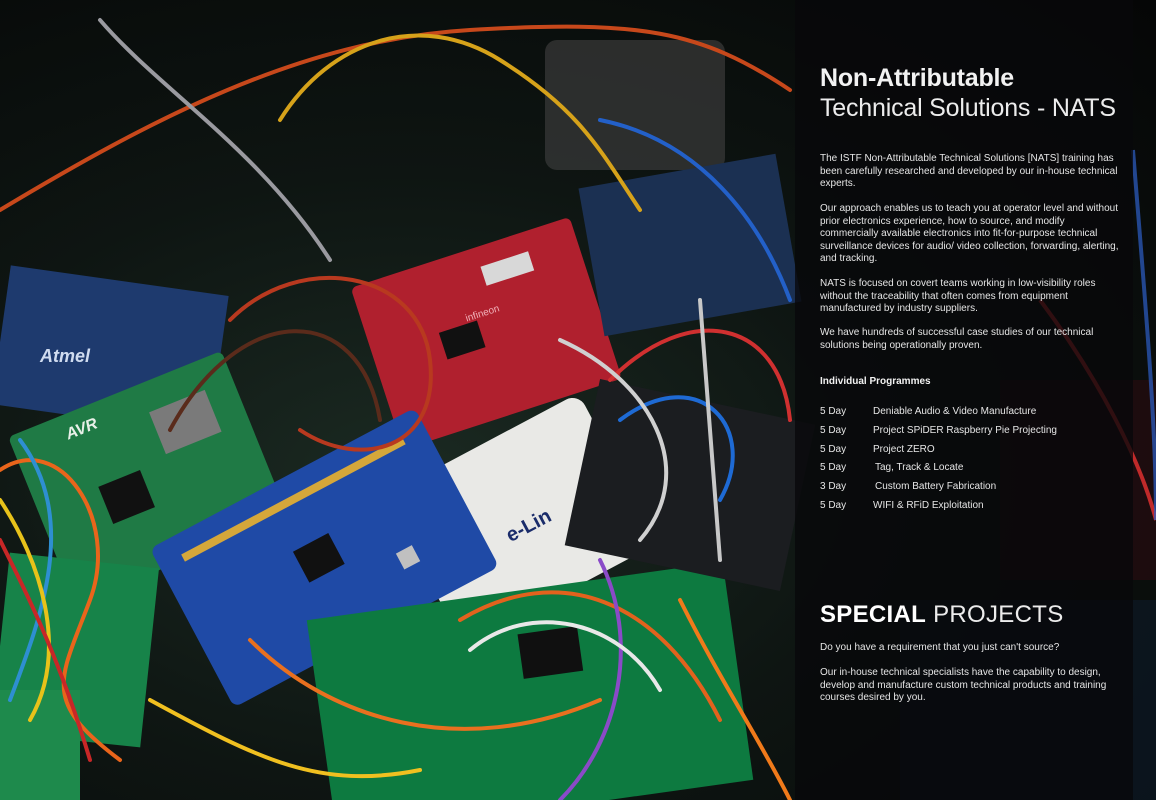 Image resolution: width=1156 pixels, height=800 pixels. Describe the element at coordinates (936, 486) in the screenshot. I see `programme-name: Custom Battery Fabrication` at that location.